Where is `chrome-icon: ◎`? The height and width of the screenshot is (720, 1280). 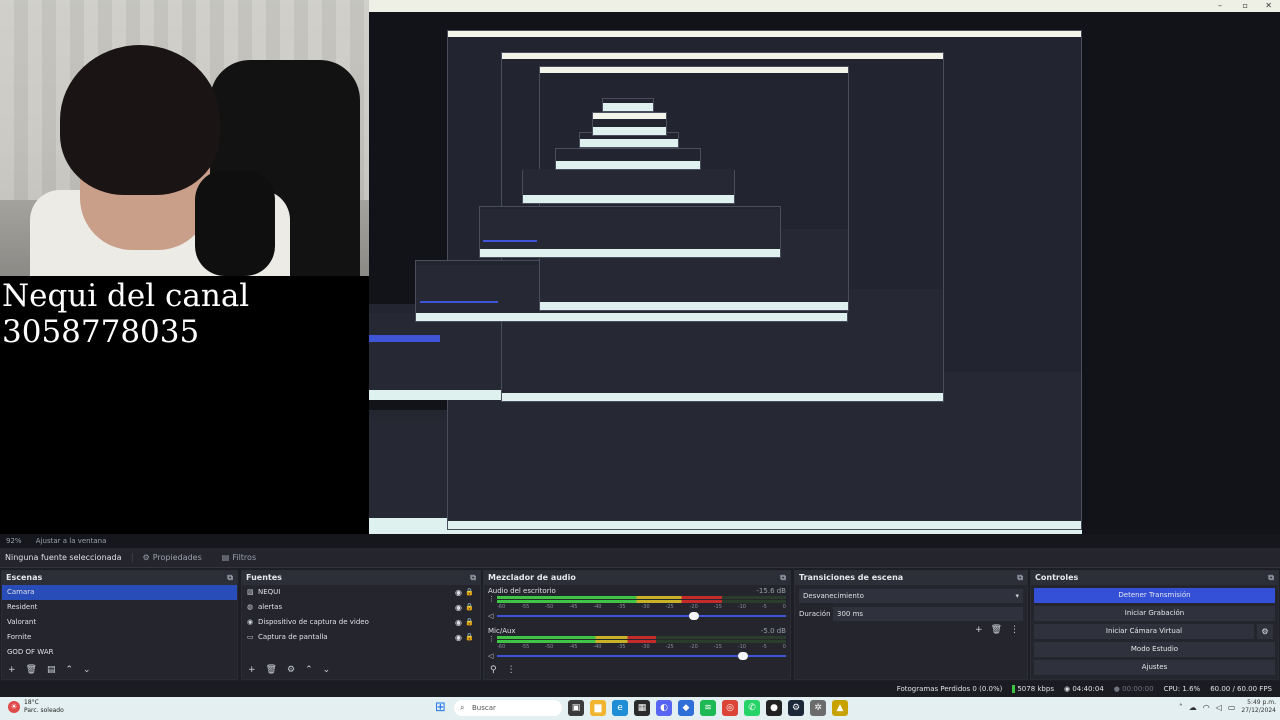
chrome-icon: ◎ is located at coordinates (730, 708).